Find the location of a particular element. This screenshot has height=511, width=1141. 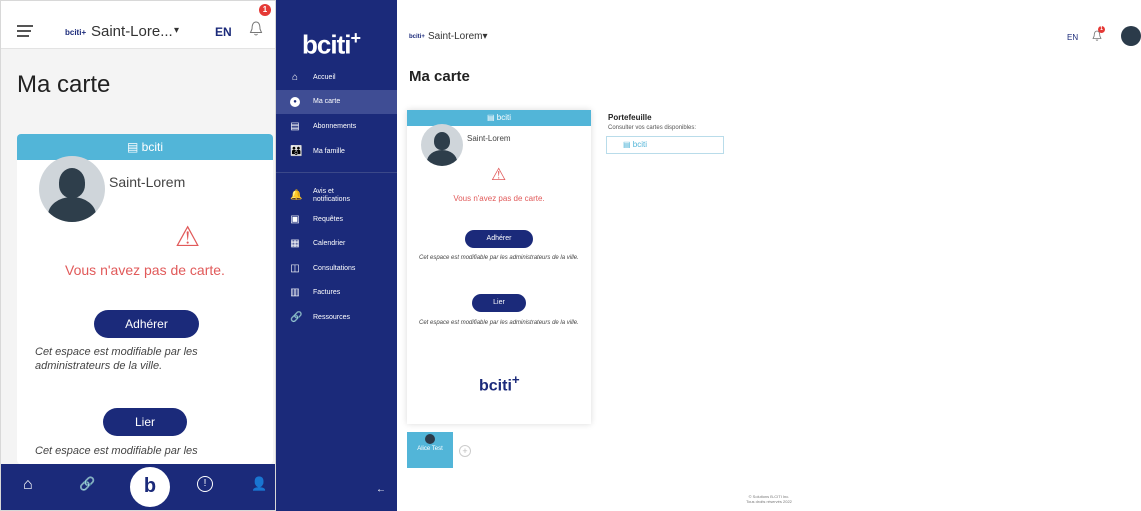

card-logo-text: bciti is located at coordinates (495, 386).